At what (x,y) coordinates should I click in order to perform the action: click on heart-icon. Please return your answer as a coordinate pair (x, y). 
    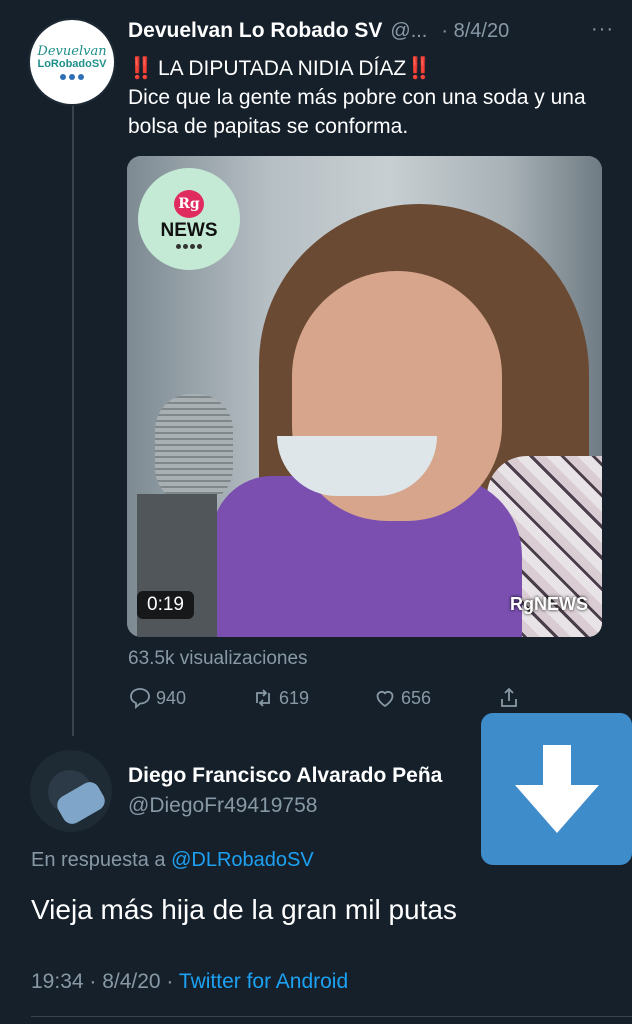
    Looking at the image, I should click on (385, 699).